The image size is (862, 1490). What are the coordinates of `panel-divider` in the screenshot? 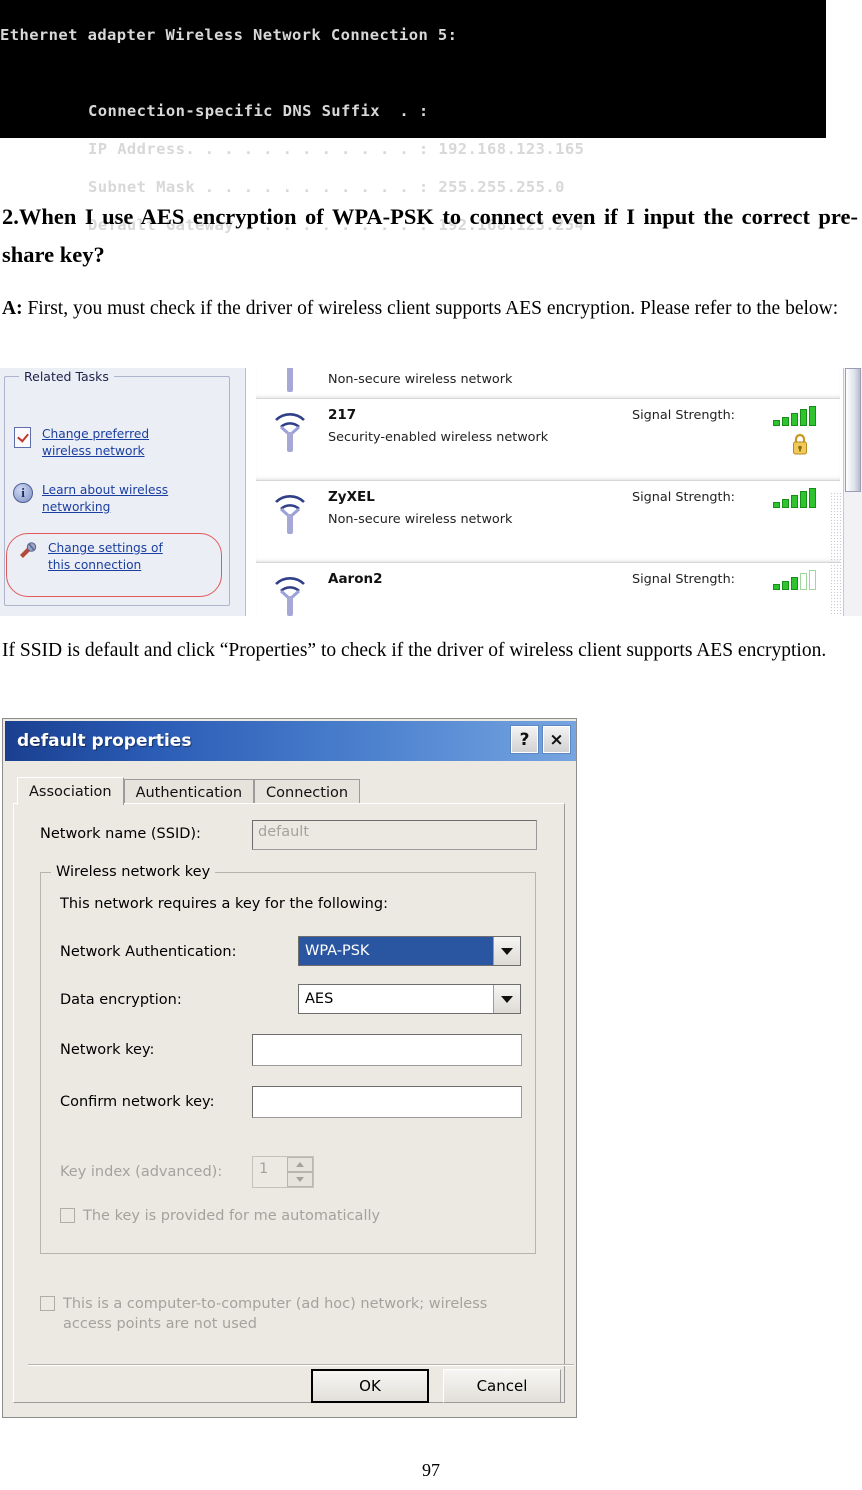 It's located at (301, 1365).